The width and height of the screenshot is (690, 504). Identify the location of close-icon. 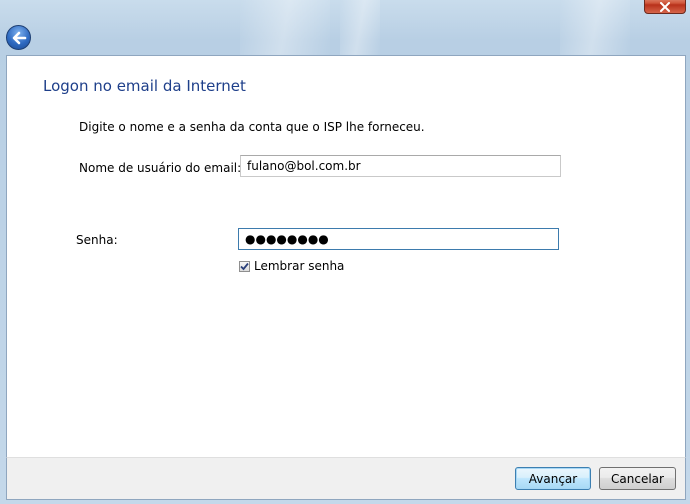
(665, 6).